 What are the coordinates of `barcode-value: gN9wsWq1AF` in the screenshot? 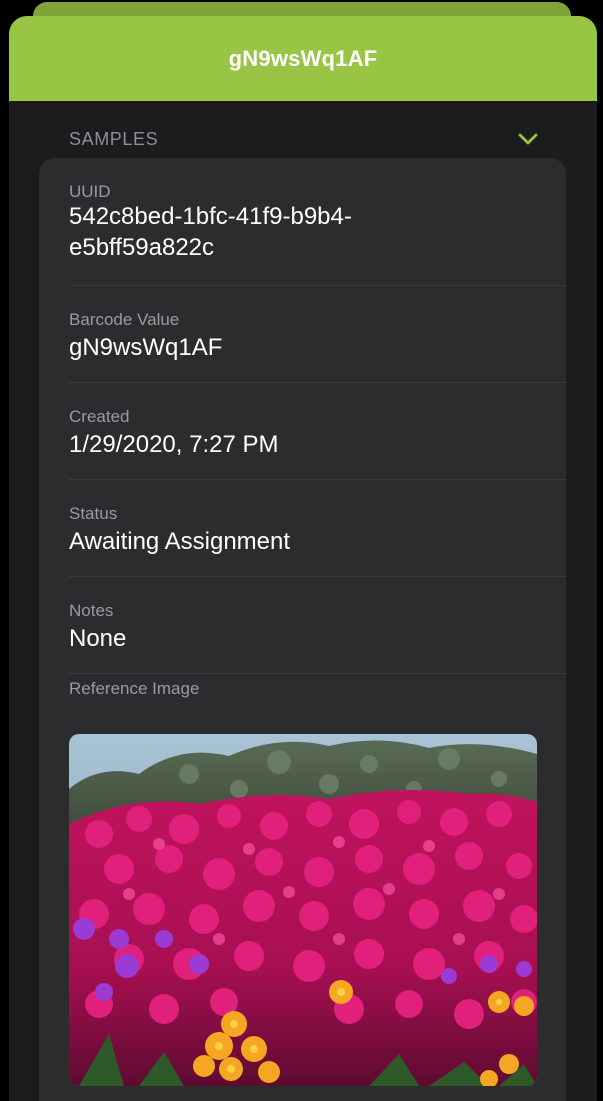 It's located at (146, 347).